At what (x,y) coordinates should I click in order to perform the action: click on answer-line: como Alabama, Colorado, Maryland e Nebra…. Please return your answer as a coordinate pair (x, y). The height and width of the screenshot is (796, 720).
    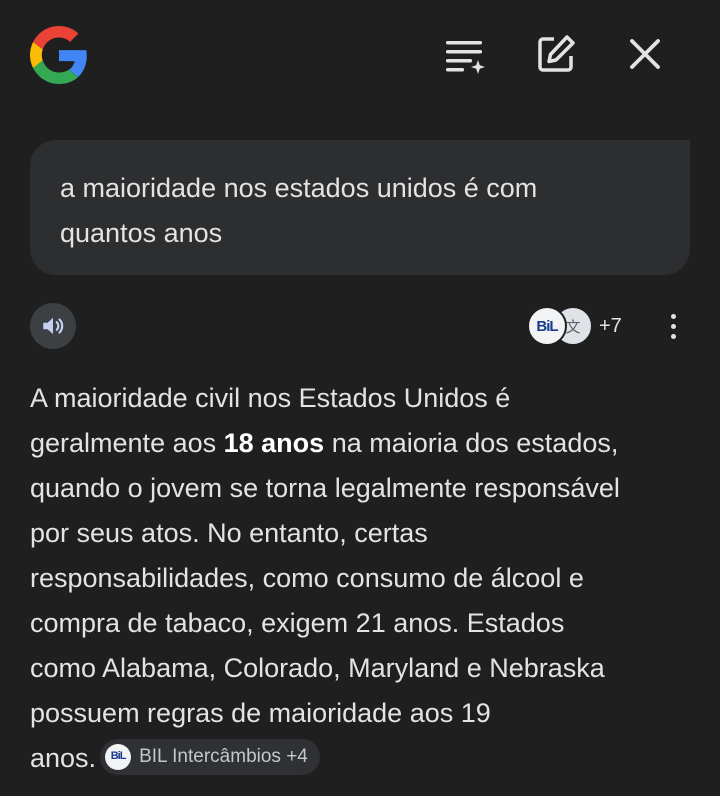
    Looking at the image, I should click on (317, 668).